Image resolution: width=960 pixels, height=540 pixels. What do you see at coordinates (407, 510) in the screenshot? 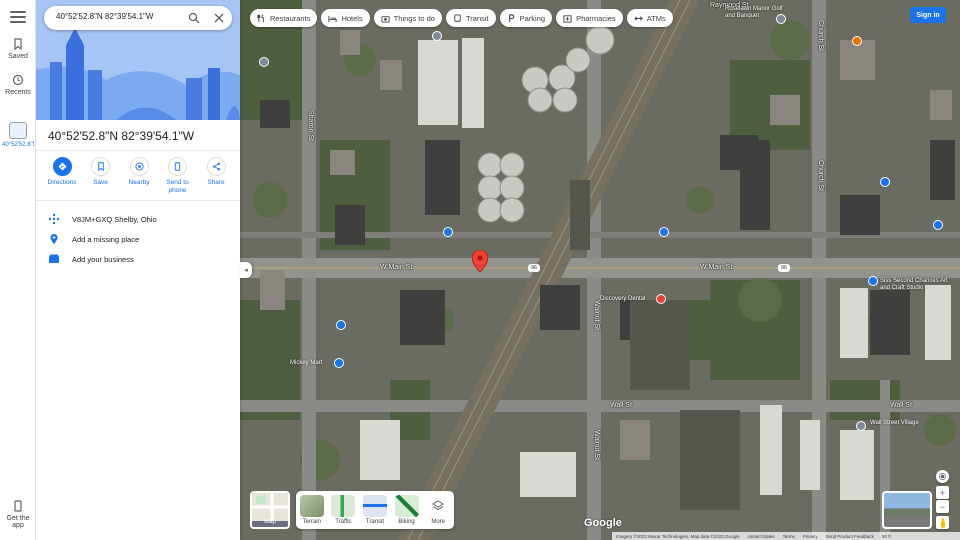
I see `layer-biking: Biking` at bounding box center [407, 510].